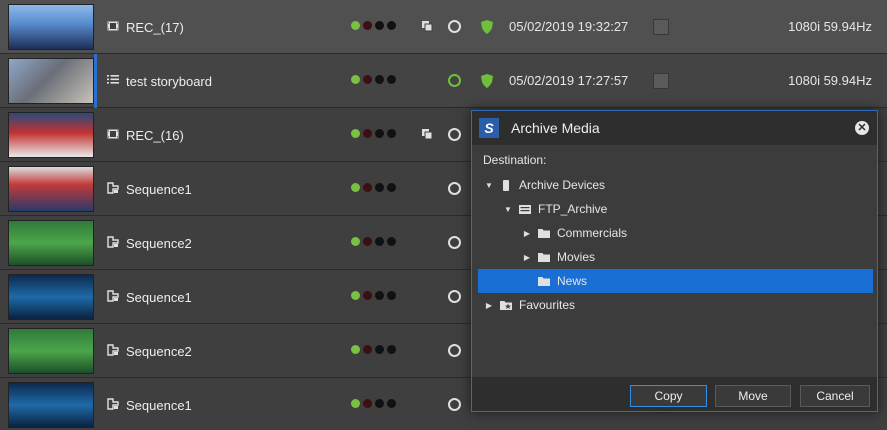  I want to click on tree-node-label: Movies, so click(576, 257).